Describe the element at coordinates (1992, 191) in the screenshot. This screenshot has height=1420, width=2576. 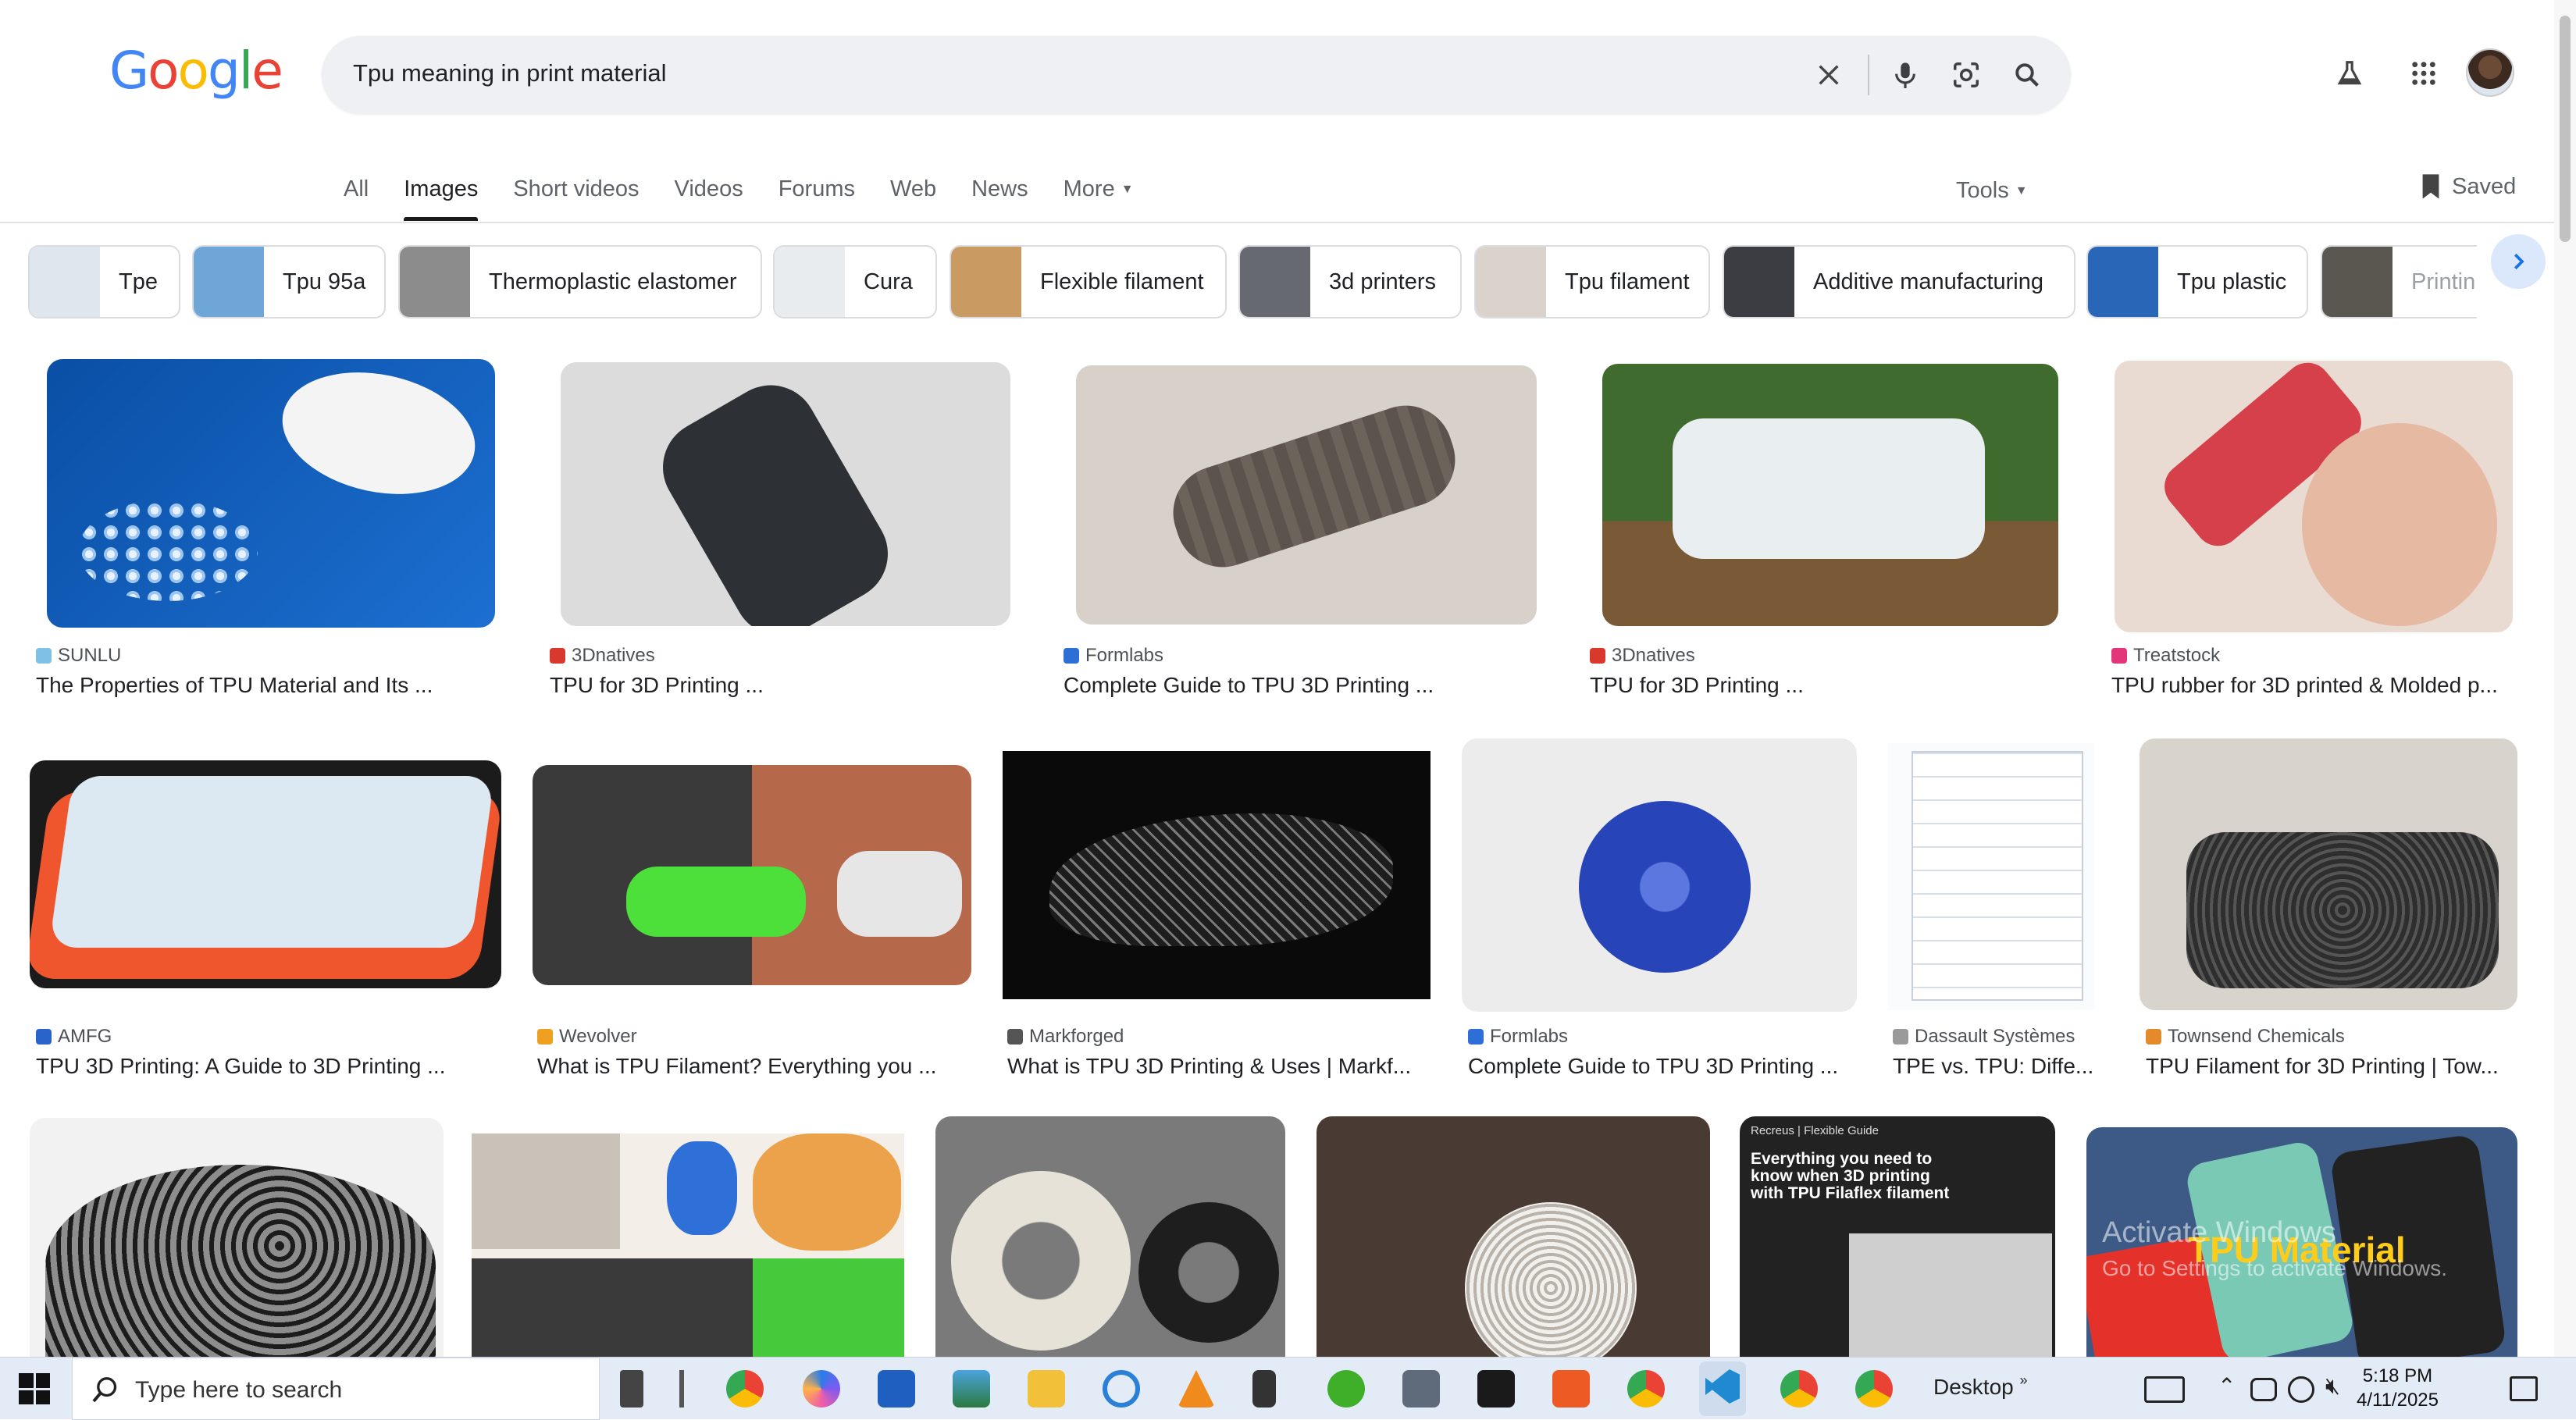
I see `tools-menu: Tools ▼` at that location.